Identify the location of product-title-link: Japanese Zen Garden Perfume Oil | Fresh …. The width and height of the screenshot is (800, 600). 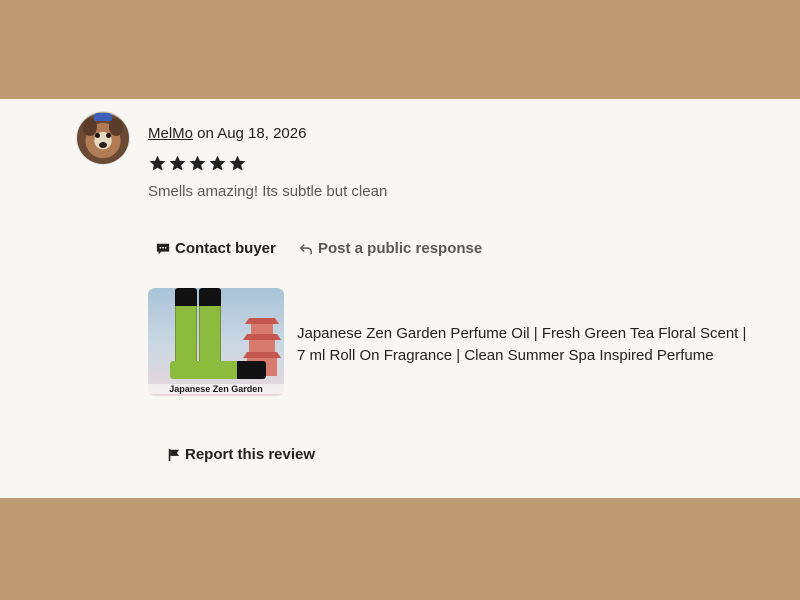
(527, 345).